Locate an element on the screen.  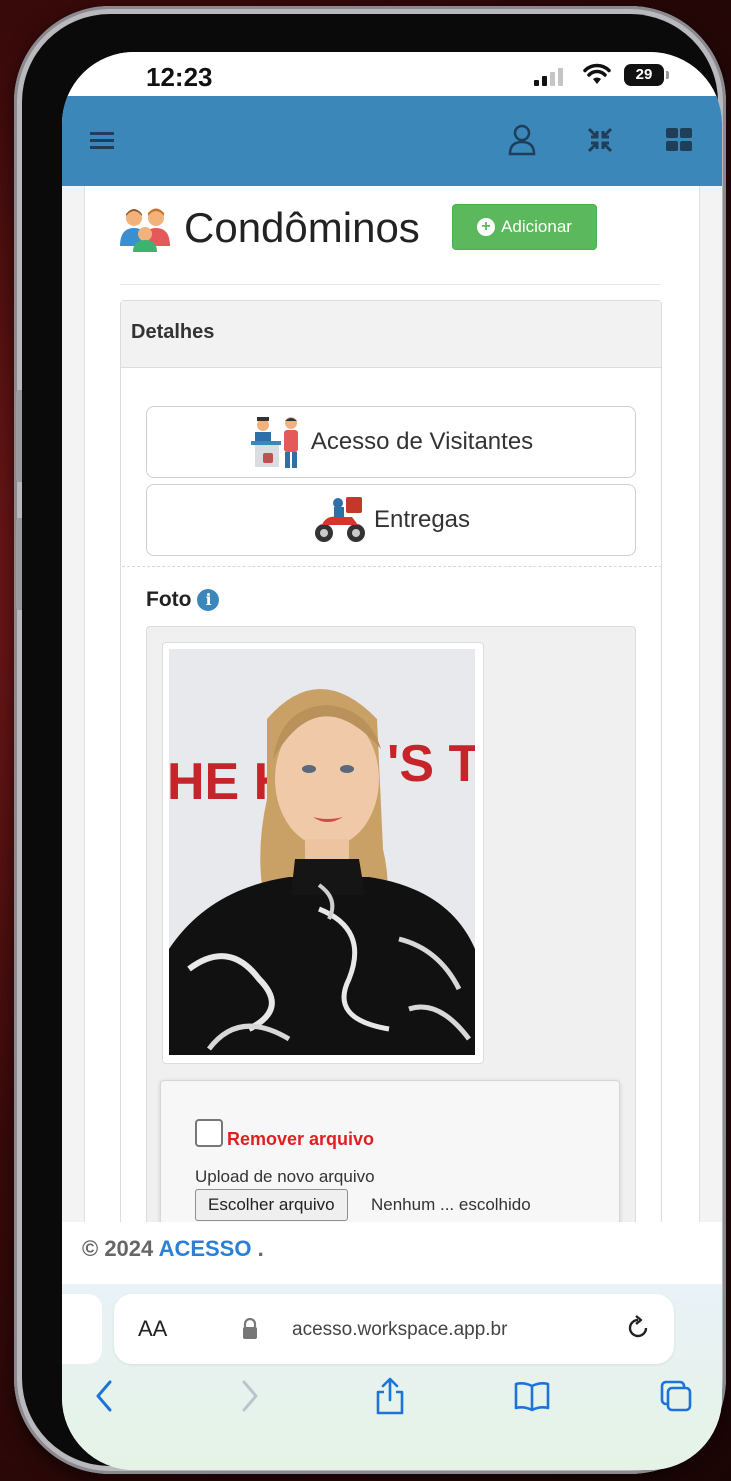
footer-suffix: . is located at coordinates (260, 1248).